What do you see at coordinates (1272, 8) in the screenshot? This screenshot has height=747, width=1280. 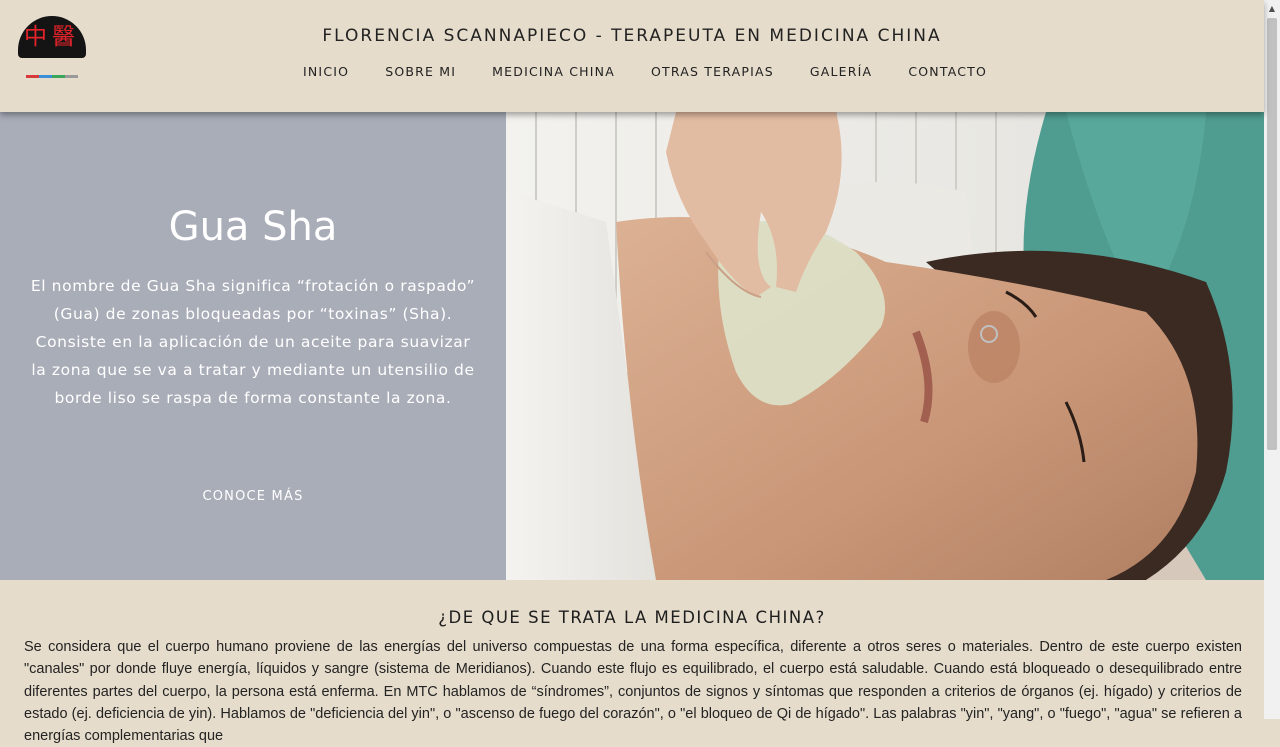 I see `scroll-up-arrow-icon: ▲` at bounding box center [1272, 8].